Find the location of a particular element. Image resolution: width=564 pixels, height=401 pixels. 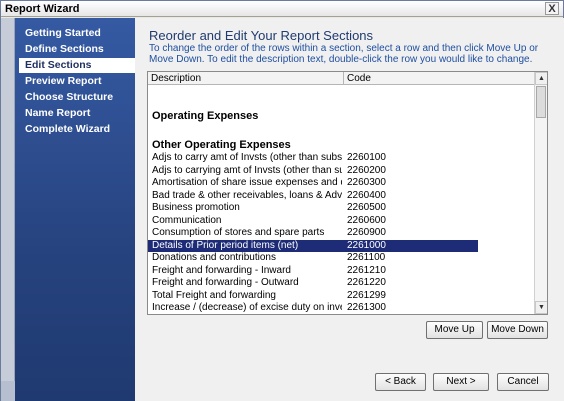

close-icon: X is located at coordinates (552, 8).